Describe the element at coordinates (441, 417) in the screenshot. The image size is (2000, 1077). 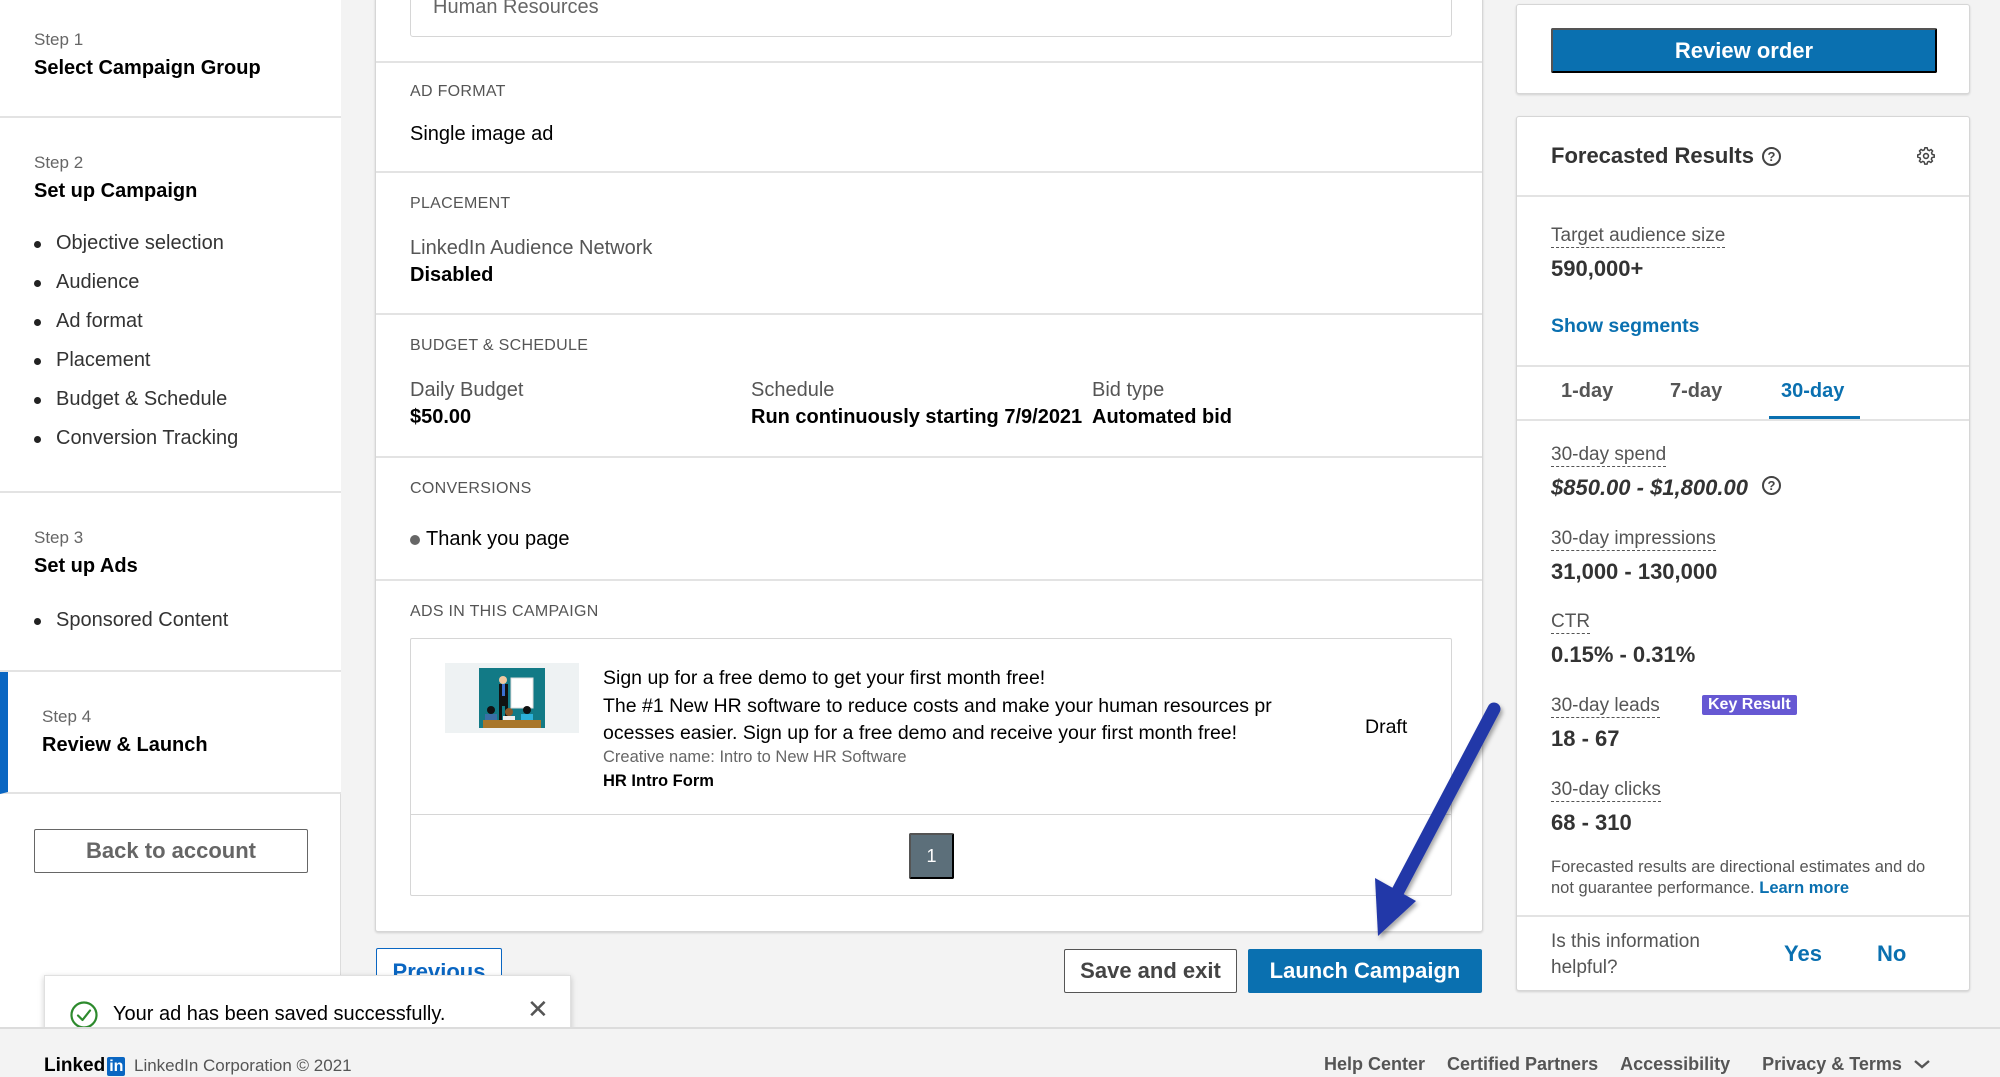
I see `daily-budget-value: $50.00` at that location.